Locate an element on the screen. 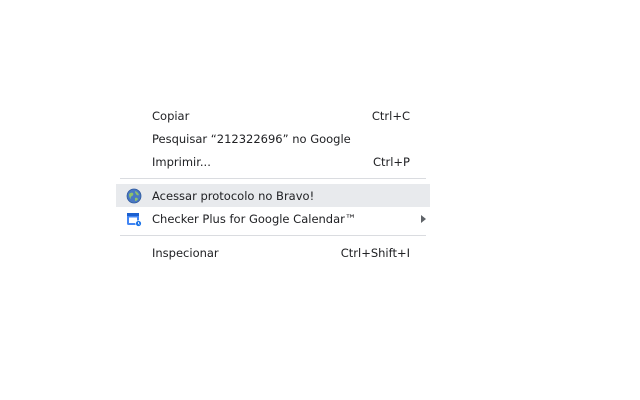 This screenshot has height=400, width=640. menu-item-copy: Copiar Ctrl+C is located at coordinates (273, 115).